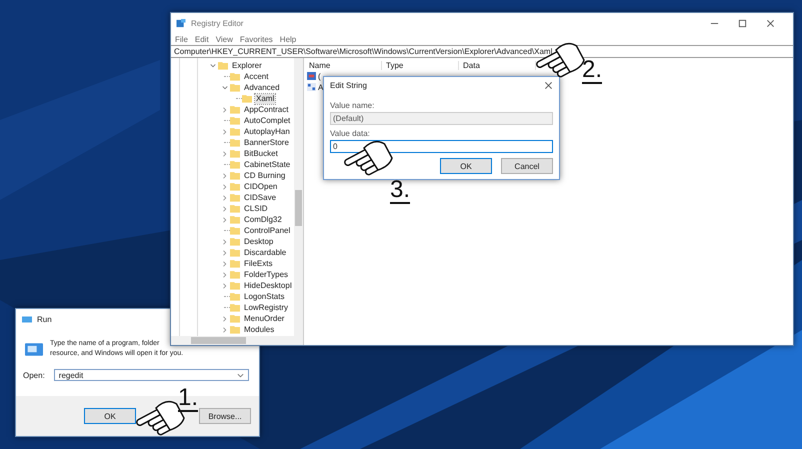 Image resolution: width=802 pixels, height=449 pixels. I want to click on tree-item: CLSID, so click(256, 209).